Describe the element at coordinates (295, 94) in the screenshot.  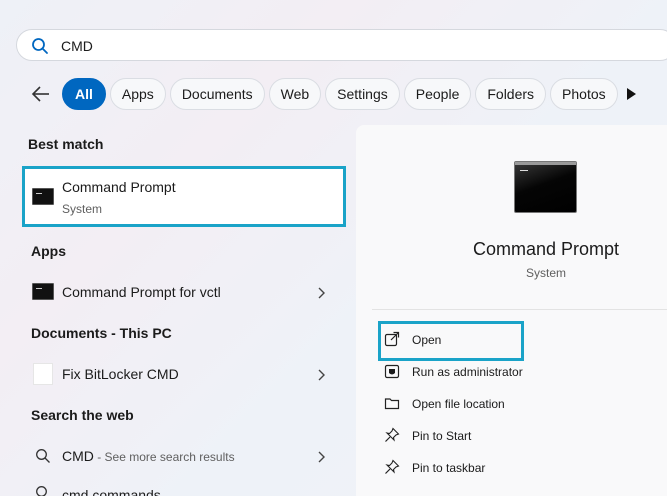
I see `tab-web: Web` at that location.